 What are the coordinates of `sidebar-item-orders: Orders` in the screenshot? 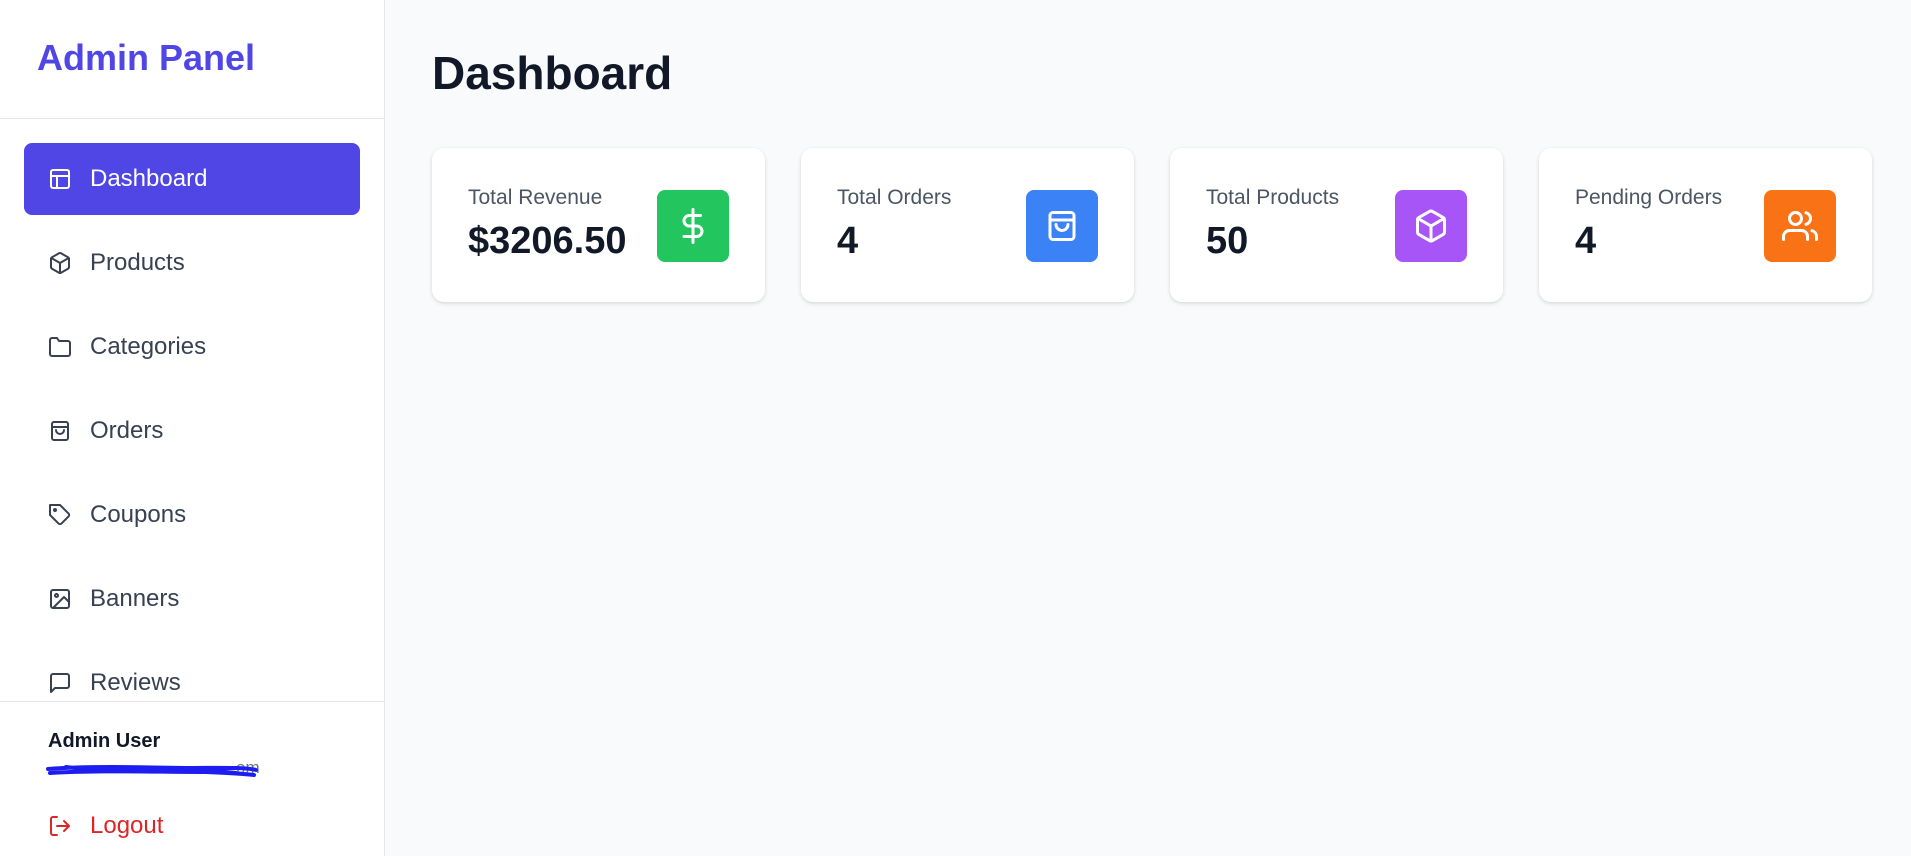 It's located at (192, 431).